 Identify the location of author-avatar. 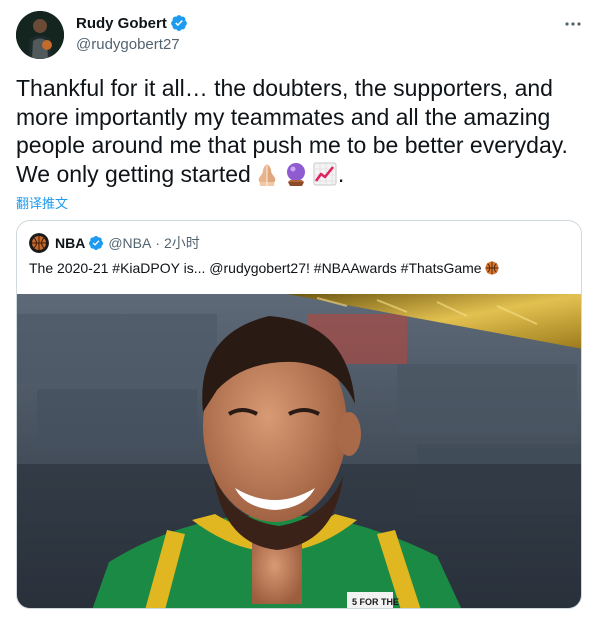
(40, 35).